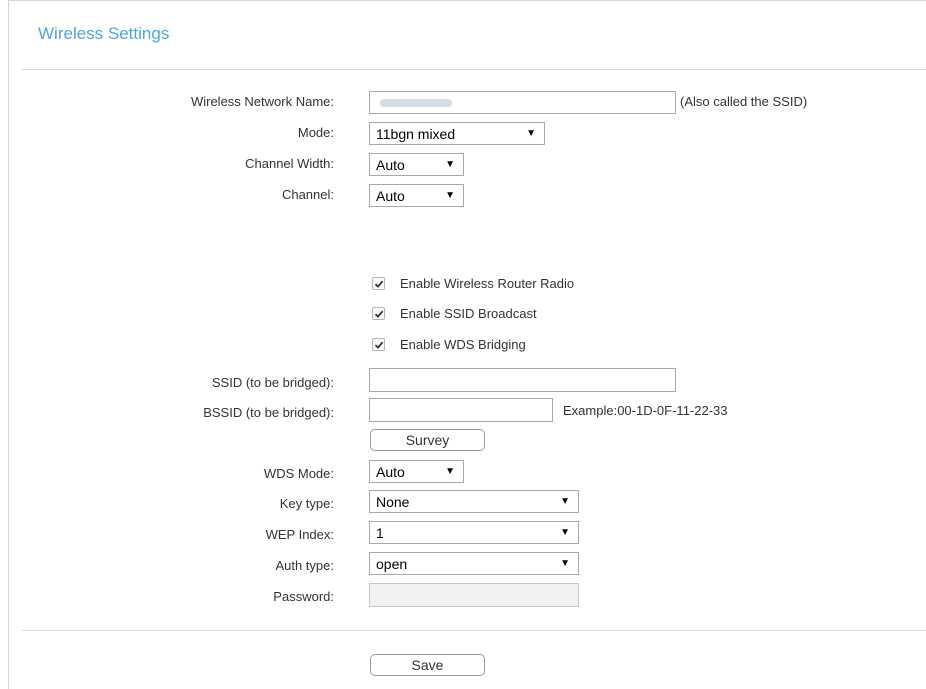 The image size is (926, 689). I want to click on enable-radio-checkbox, so click(378, 283).